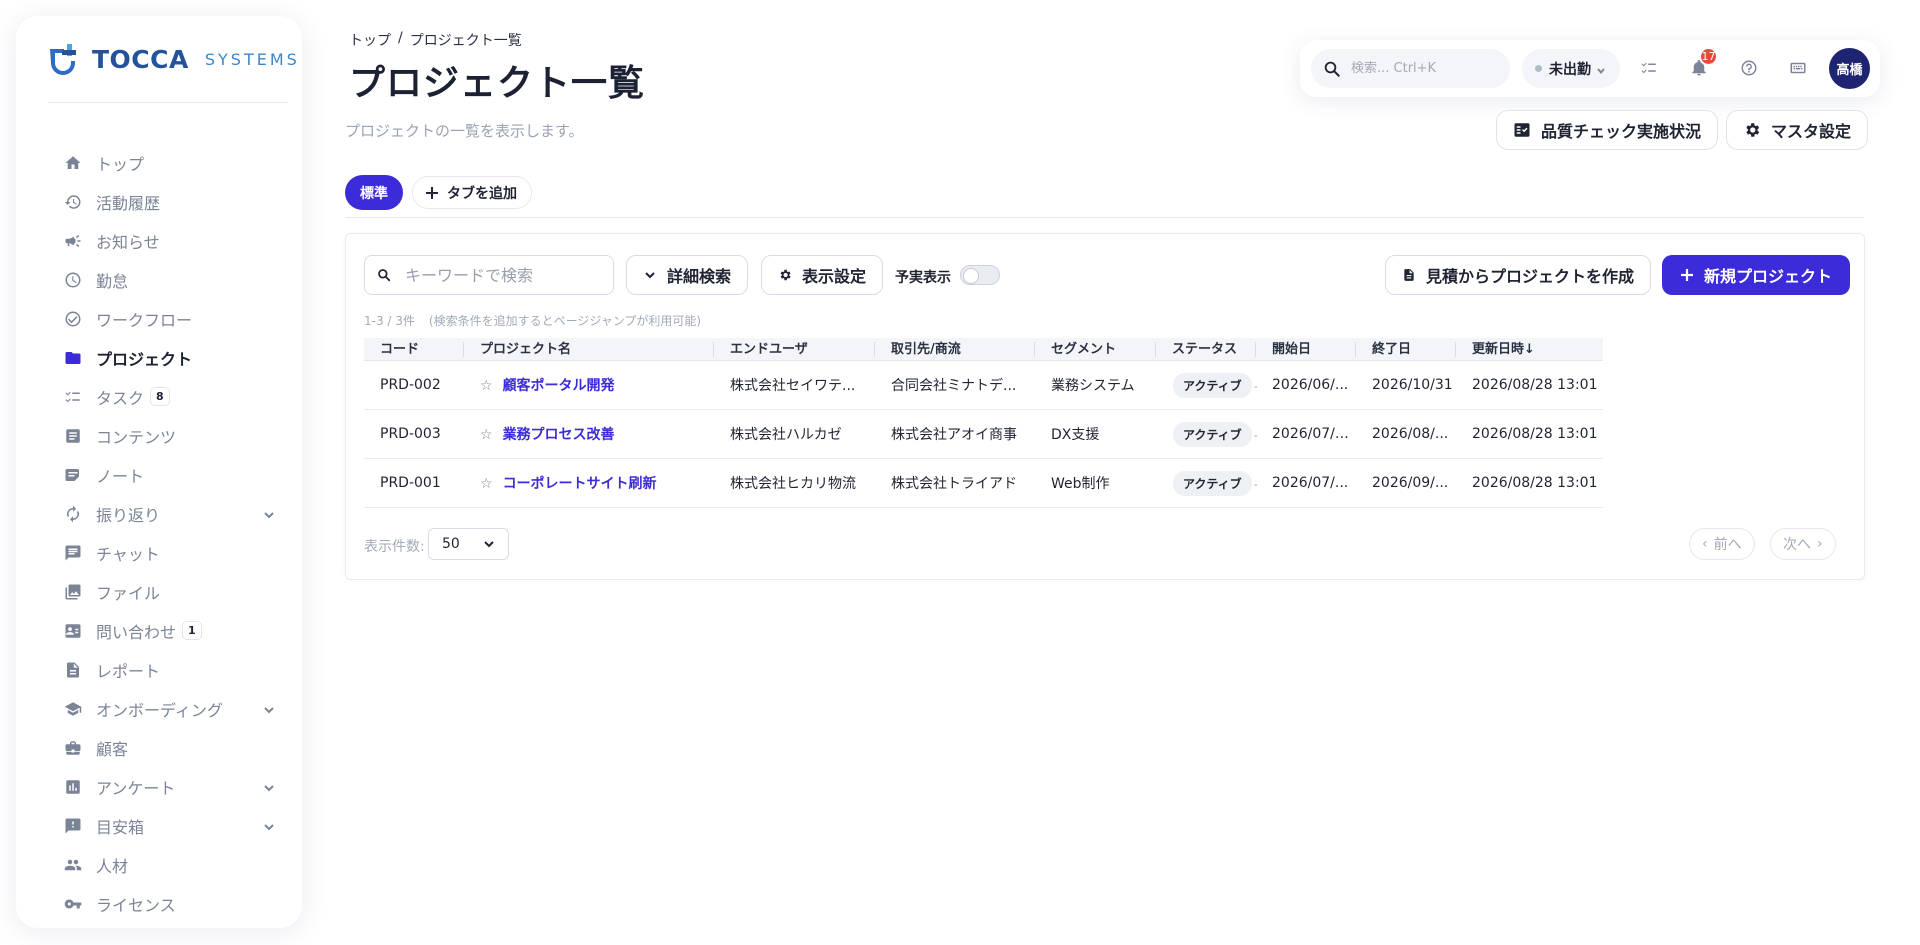  Describe the element at coordinates (1412, 385) in the screenshot. I see `cell-end: 2026/10/31` at that location.